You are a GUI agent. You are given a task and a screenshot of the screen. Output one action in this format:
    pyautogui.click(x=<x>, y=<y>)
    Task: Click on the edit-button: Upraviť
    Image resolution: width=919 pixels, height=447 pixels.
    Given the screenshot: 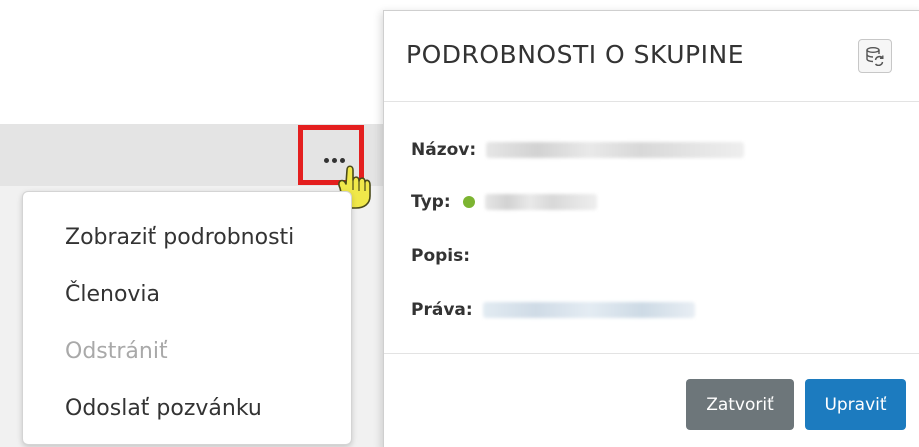 What is the action you would take?
    pyautogui.click(x=855, y=404)
    